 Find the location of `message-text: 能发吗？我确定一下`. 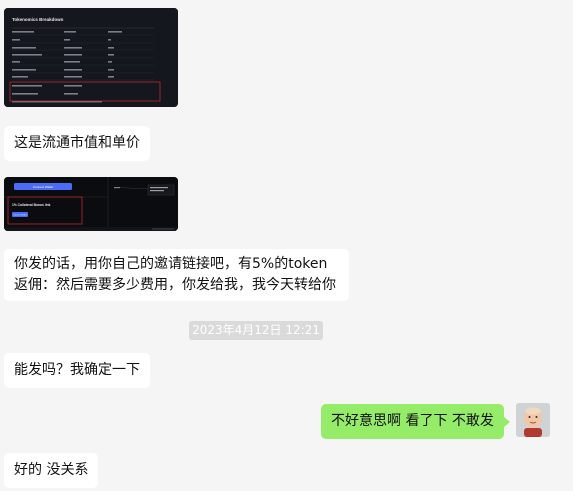

message-text: 能发吗？我确定一下 is located at coordinates (77, 370).